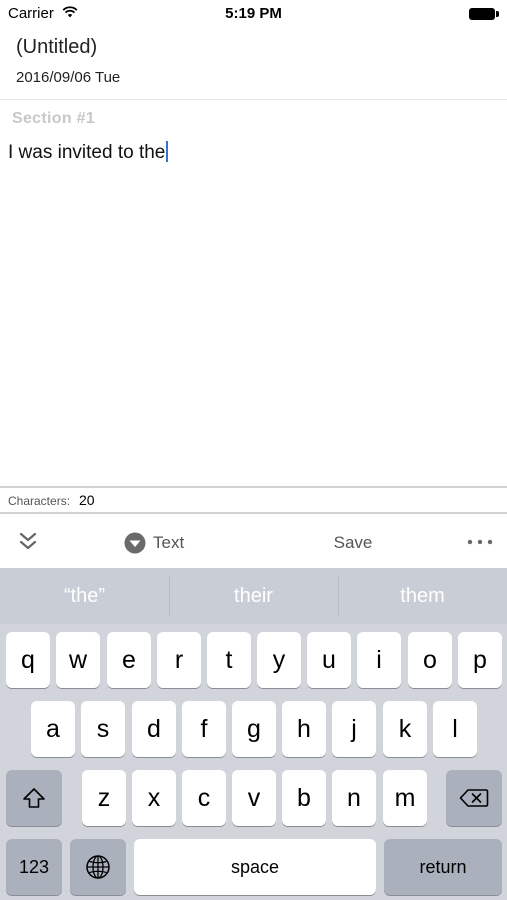 The width and height of the screenshot is (507, 900). Describe the element at coordinates (169, 542) in the screenshot. I see `text-mode-label: Text` at that location.